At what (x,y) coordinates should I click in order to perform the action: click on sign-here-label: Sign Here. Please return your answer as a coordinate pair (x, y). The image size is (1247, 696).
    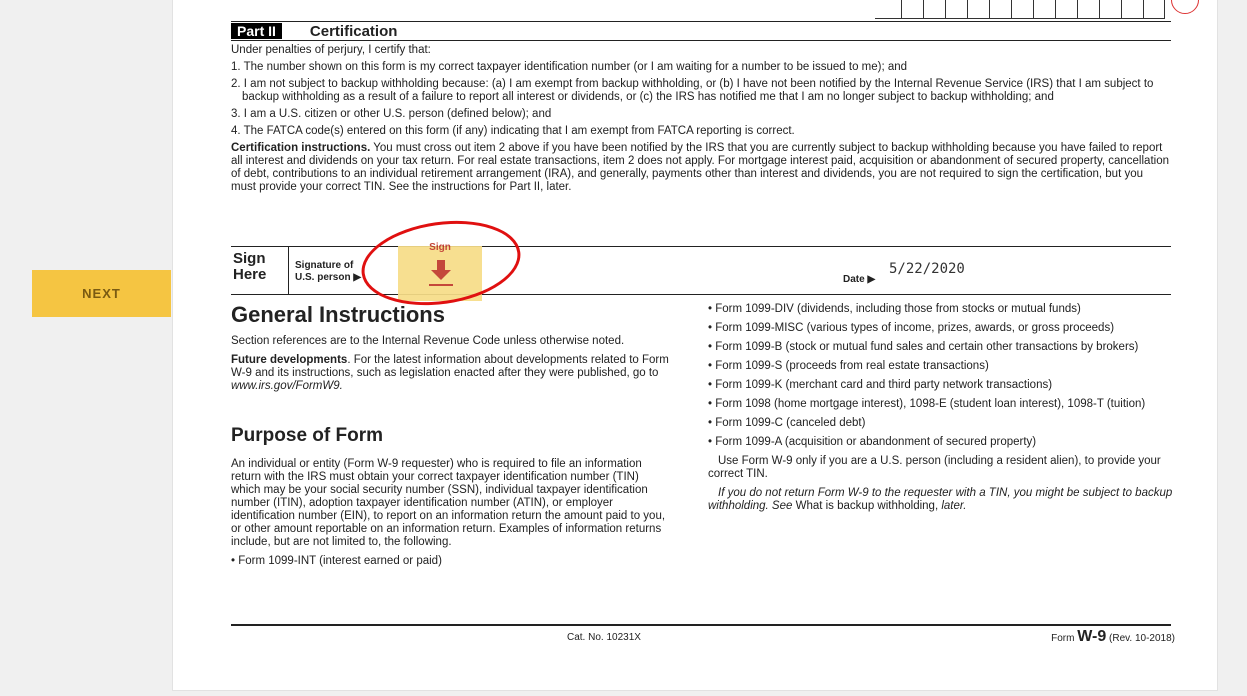
    Looking at the image, I should click on (249, 267).